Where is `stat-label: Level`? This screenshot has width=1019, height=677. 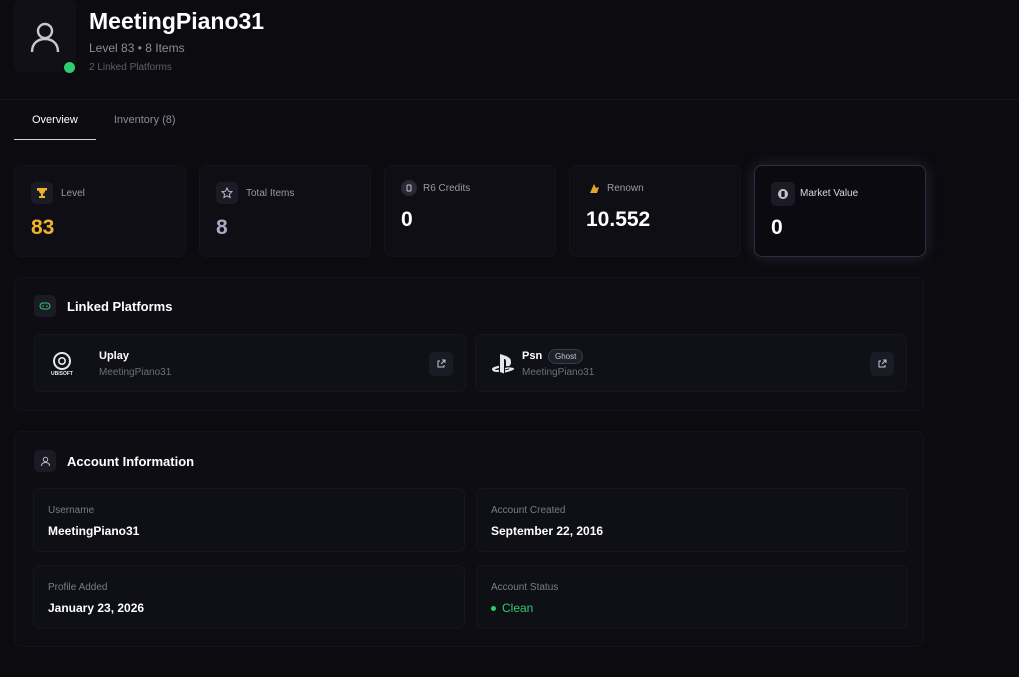 stat-label: Level is located at coordinates (73, 193).